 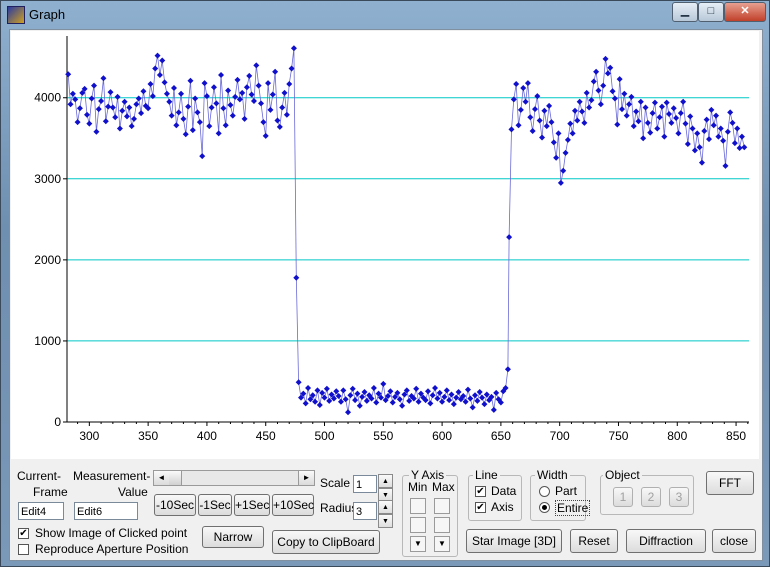 What do you see at coordinates (734, 541) in the screenshot?
I see `close-button: close` at bounding box center [734, 541].